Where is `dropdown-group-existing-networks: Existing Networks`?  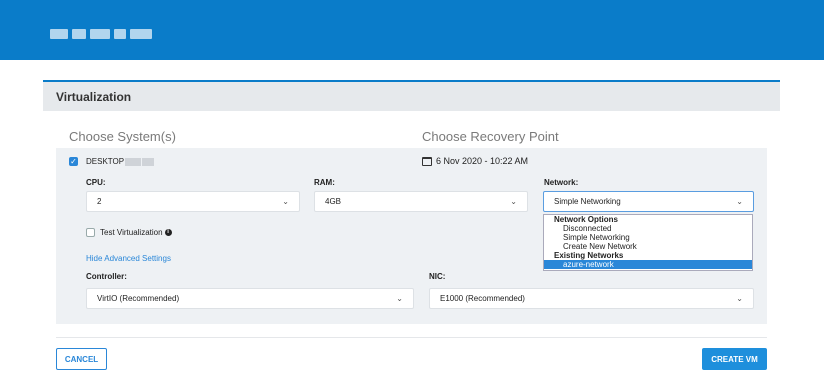 dropdown-group-existing-networks: Existing Networks is located at coordinates (589, 255).